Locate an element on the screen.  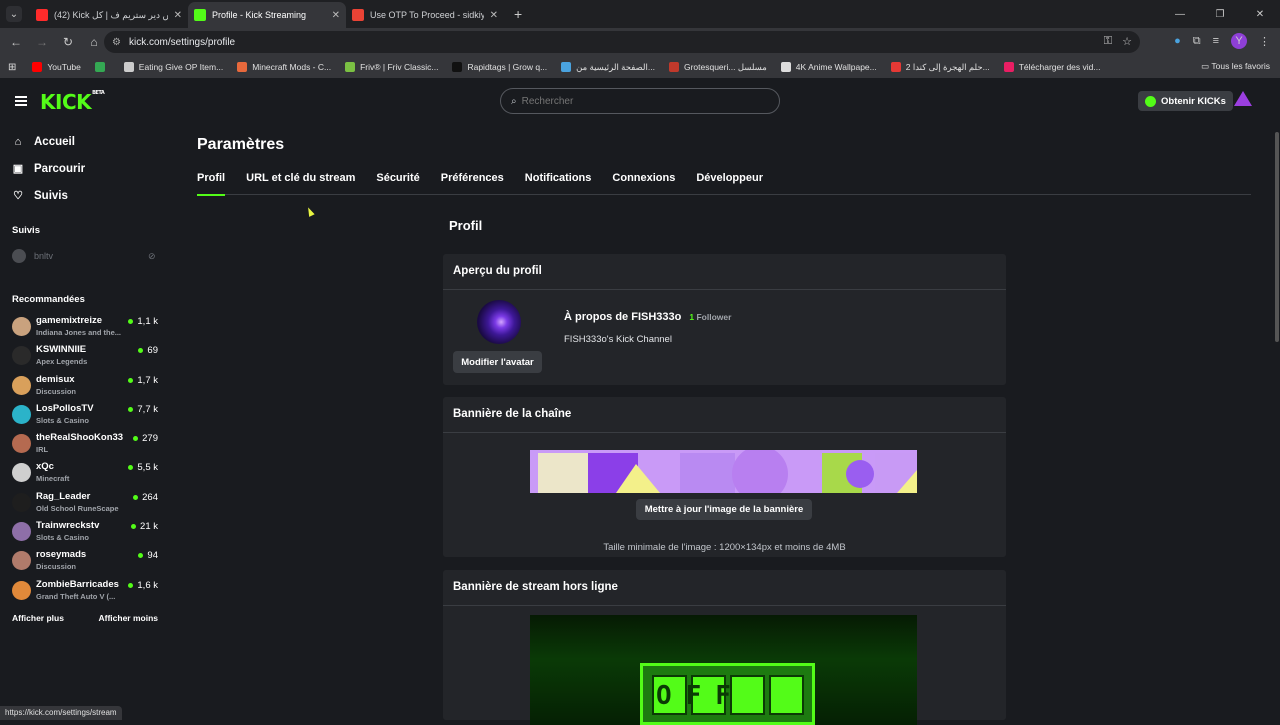
user-avatar is located at coordinates (1243, 98).